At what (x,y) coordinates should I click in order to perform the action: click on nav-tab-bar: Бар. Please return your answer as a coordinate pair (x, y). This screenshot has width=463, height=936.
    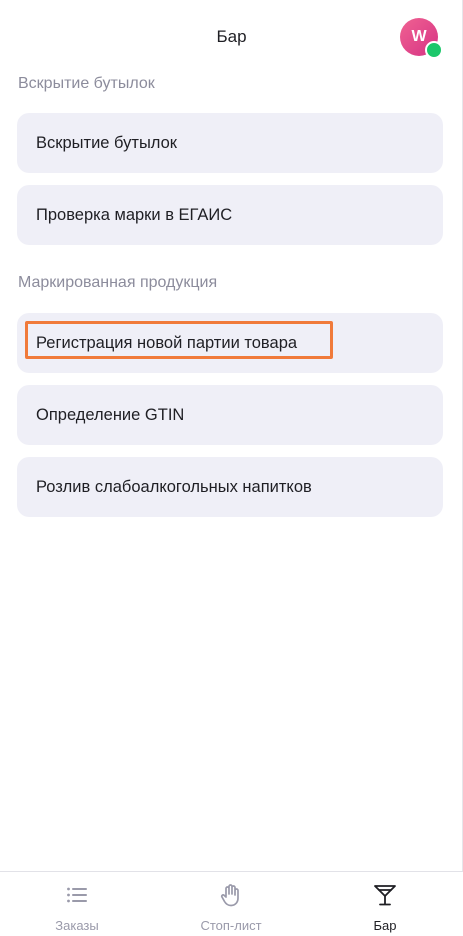
    Looking at the image, I should click on (385, 904).